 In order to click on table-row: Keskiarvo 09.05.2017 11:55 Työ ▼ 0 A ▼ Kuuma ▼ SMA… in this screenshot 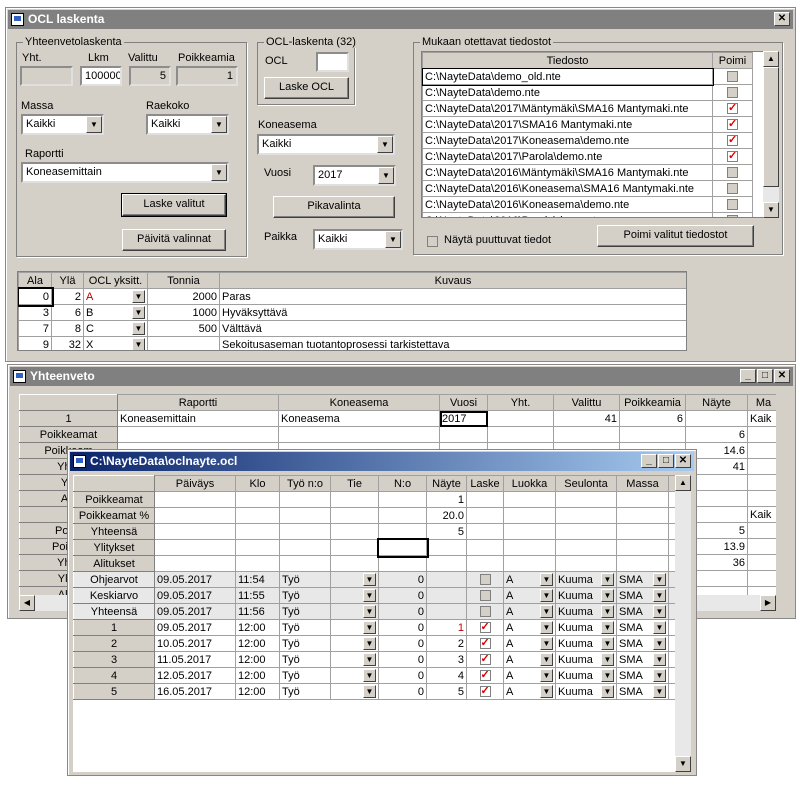, I will do `click(375, 595)`.